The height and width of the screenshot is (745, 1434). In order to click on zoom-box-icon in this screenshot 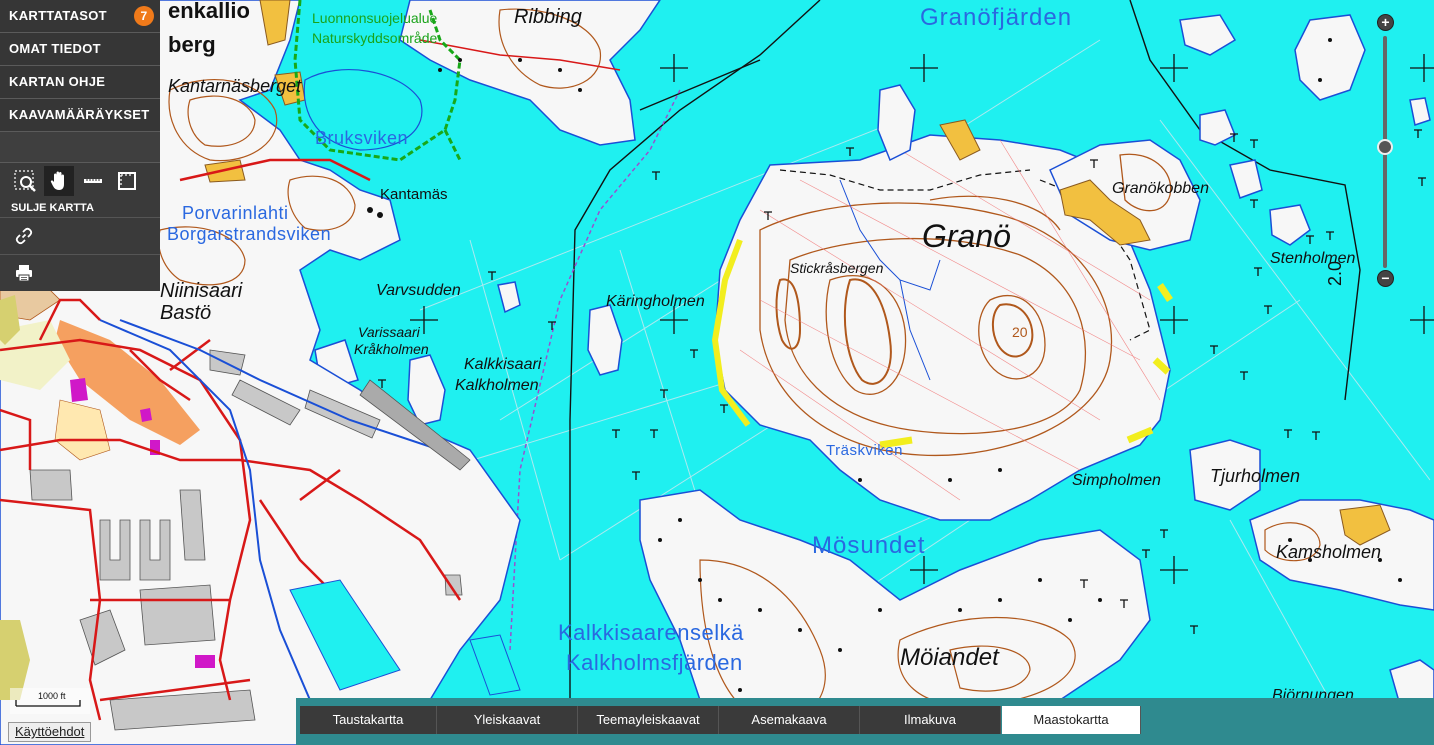, I will do `click(25, 181)`.